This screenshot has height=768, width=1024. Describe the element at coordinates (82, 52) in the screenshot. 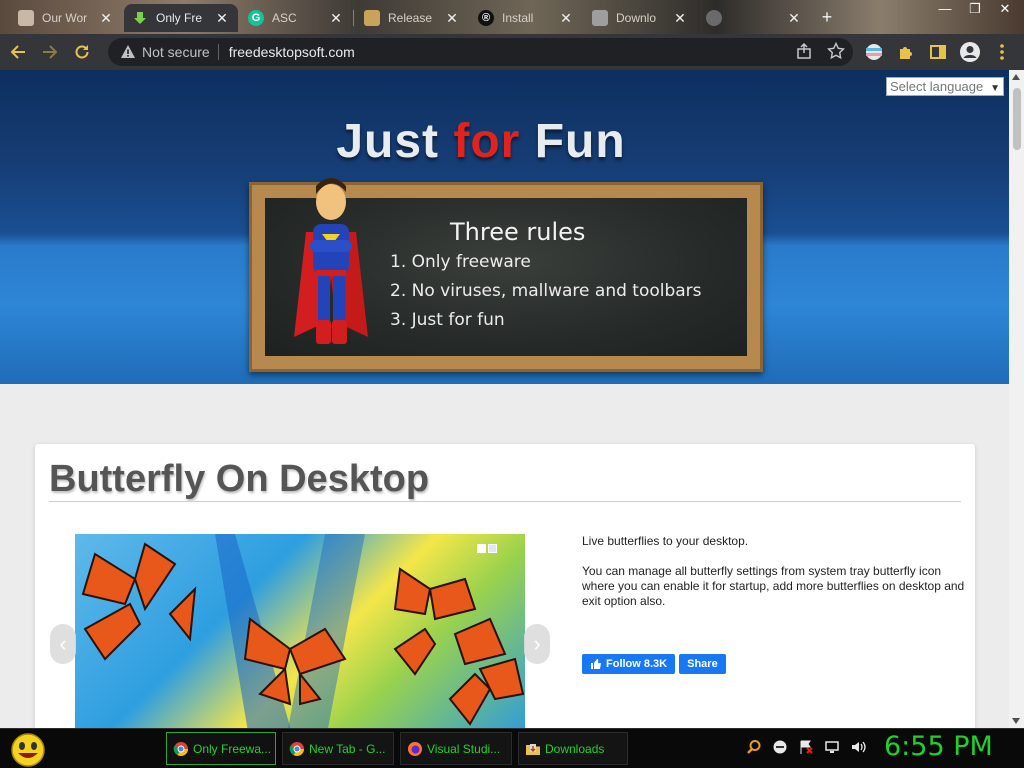

I see `reload-button` at that location.